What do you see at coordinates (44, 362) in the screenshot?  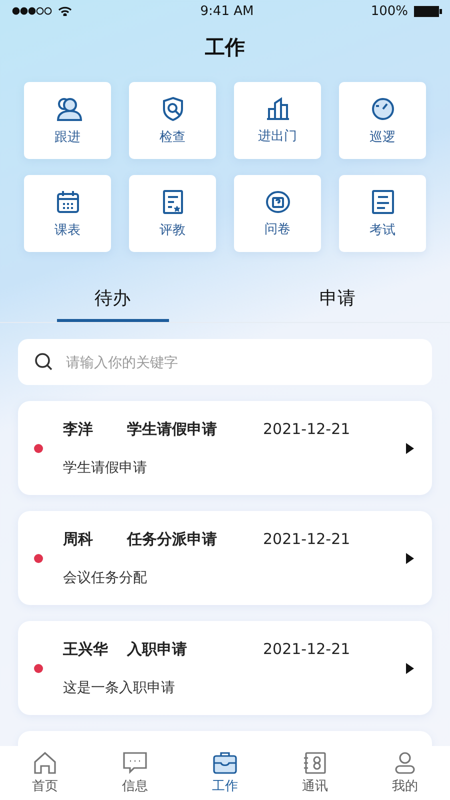 I see `search-icon` at bounding box center [44, 362].